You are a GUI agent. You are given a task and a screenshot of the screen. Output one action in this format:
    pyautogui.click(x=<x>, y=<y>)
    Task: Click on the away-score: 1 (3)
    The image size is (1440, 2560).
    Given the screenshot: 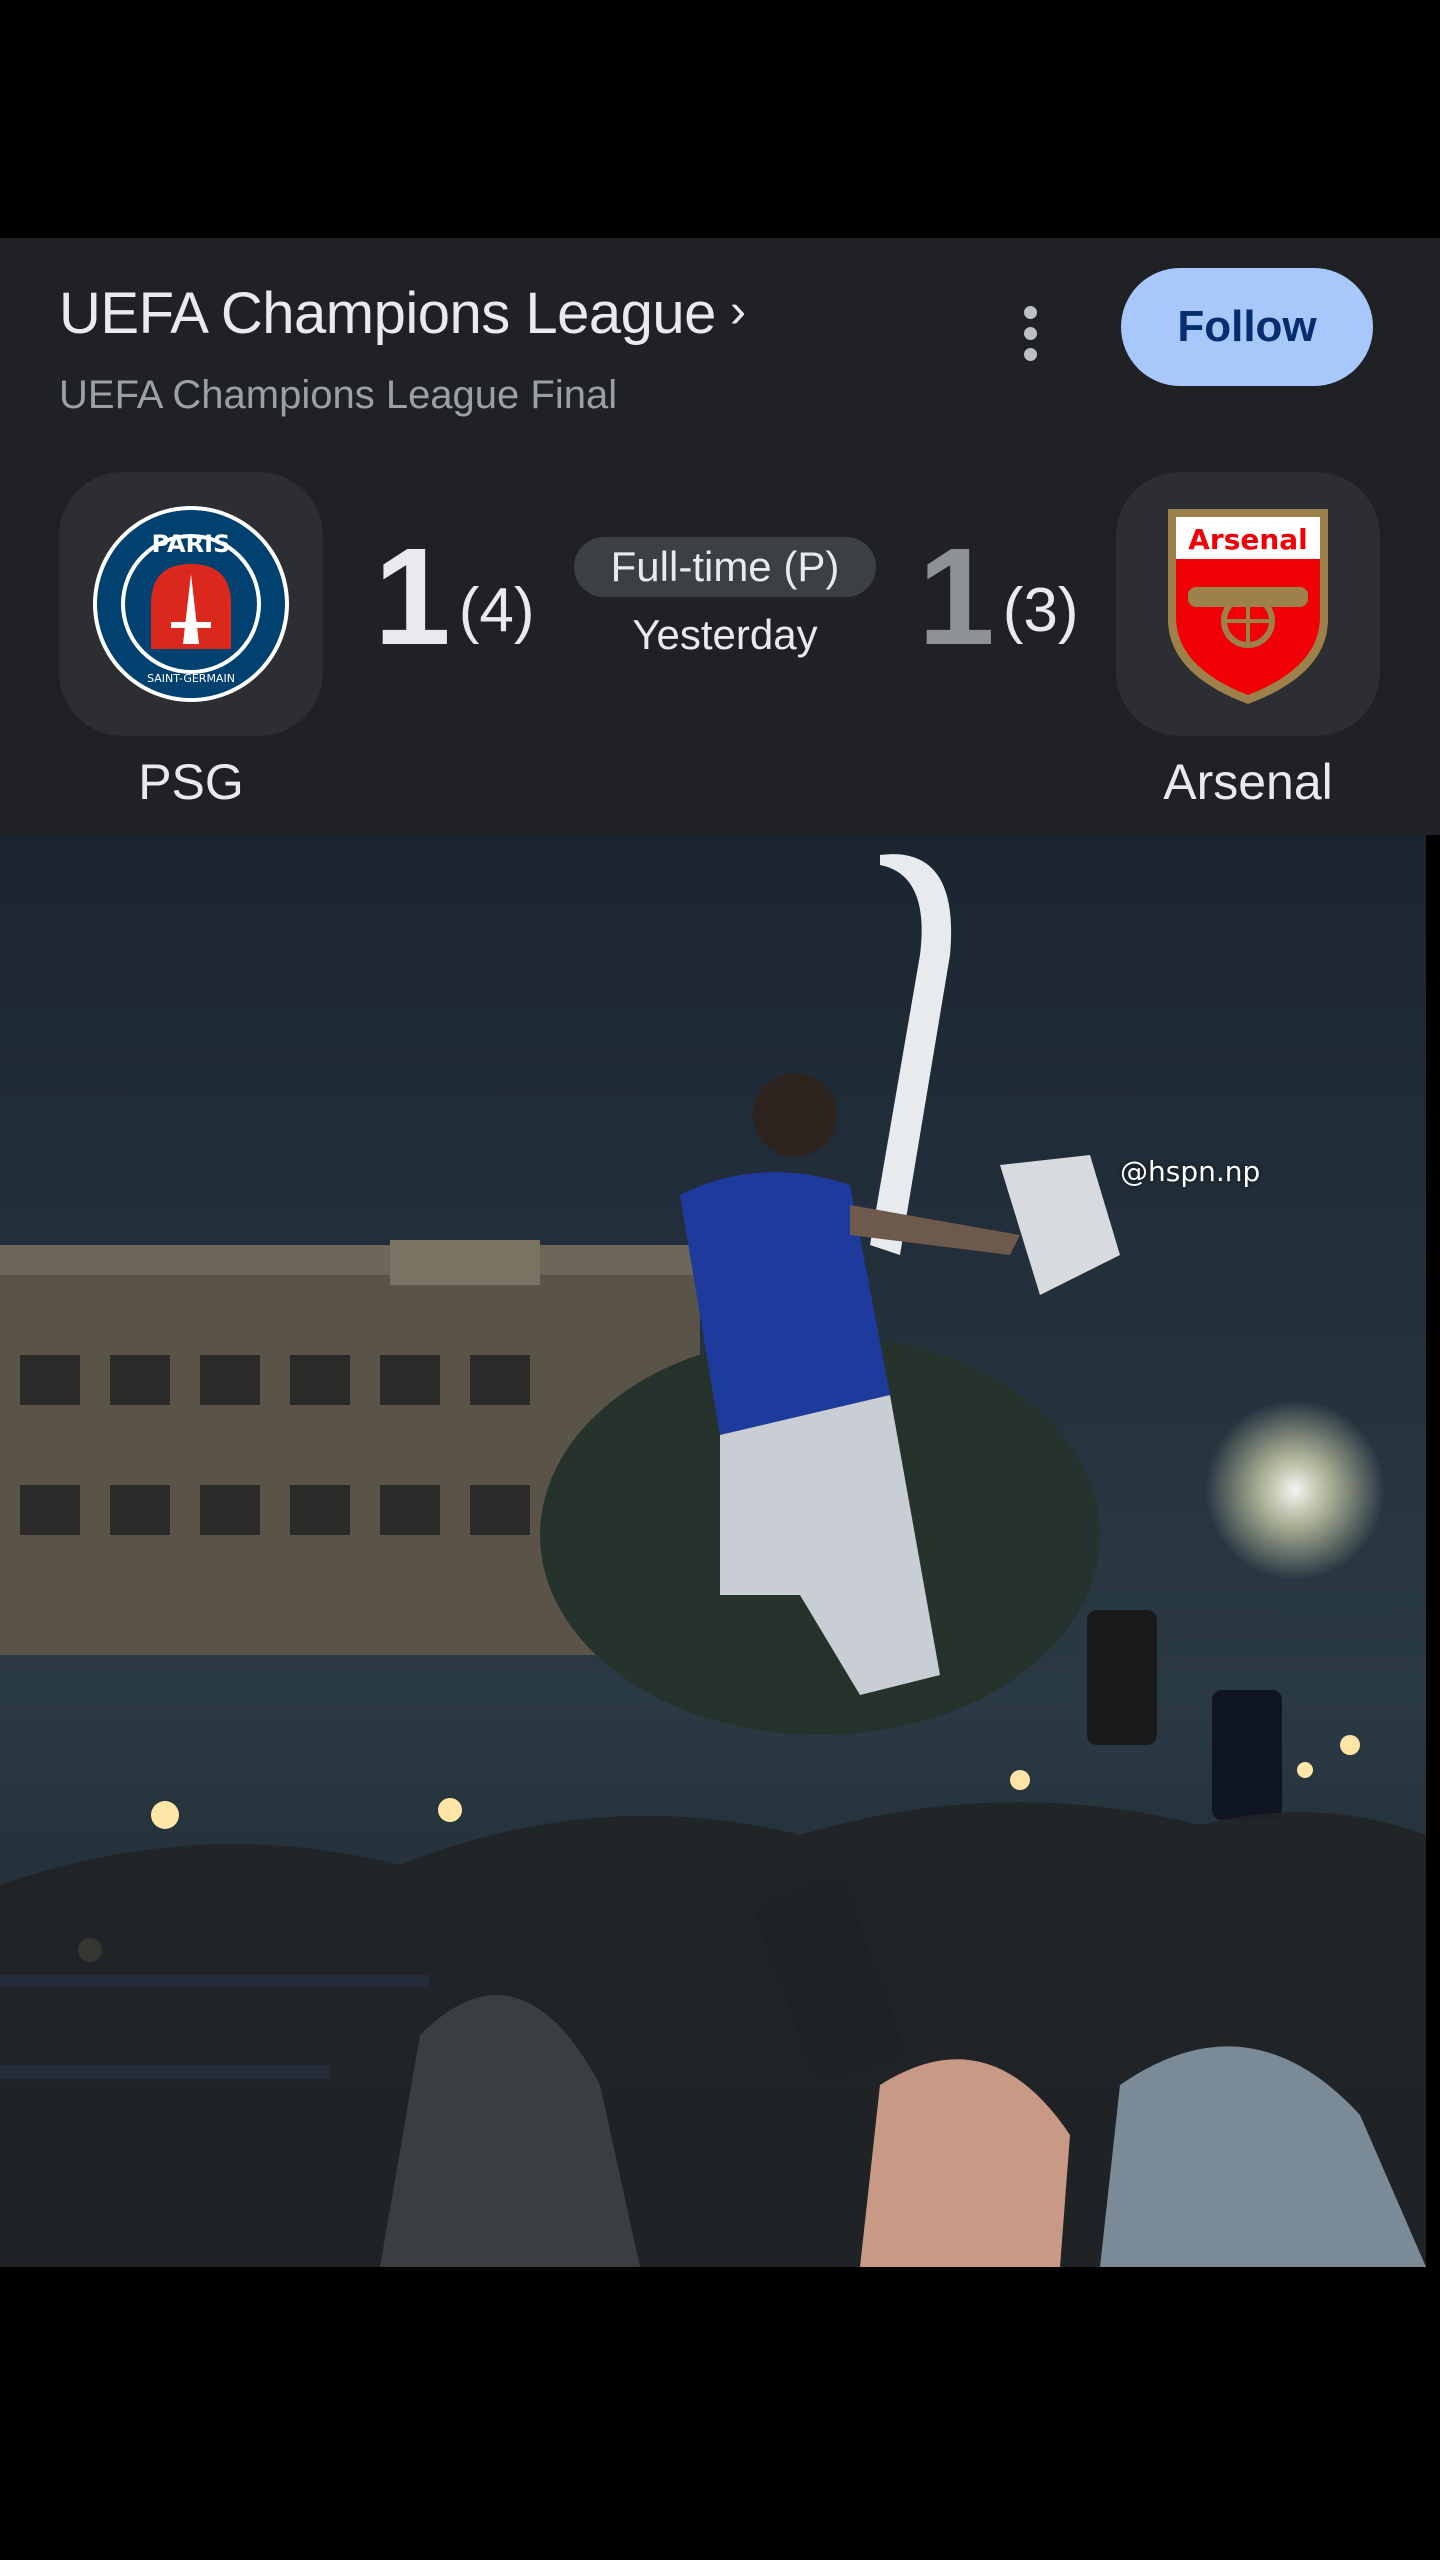 What is the action you would take?
    pyautogui.click(x=998, y=597)
    